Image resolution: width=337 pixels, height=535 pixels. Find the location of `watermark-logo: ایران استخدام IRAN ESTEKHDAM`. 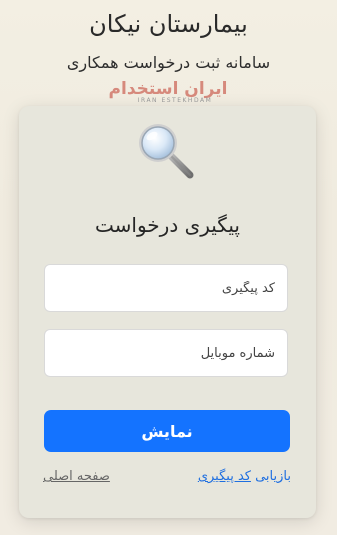

watermark-logo: ایران استخدام IRAN ESTEKHDAM is located at coordinates (168, 91).